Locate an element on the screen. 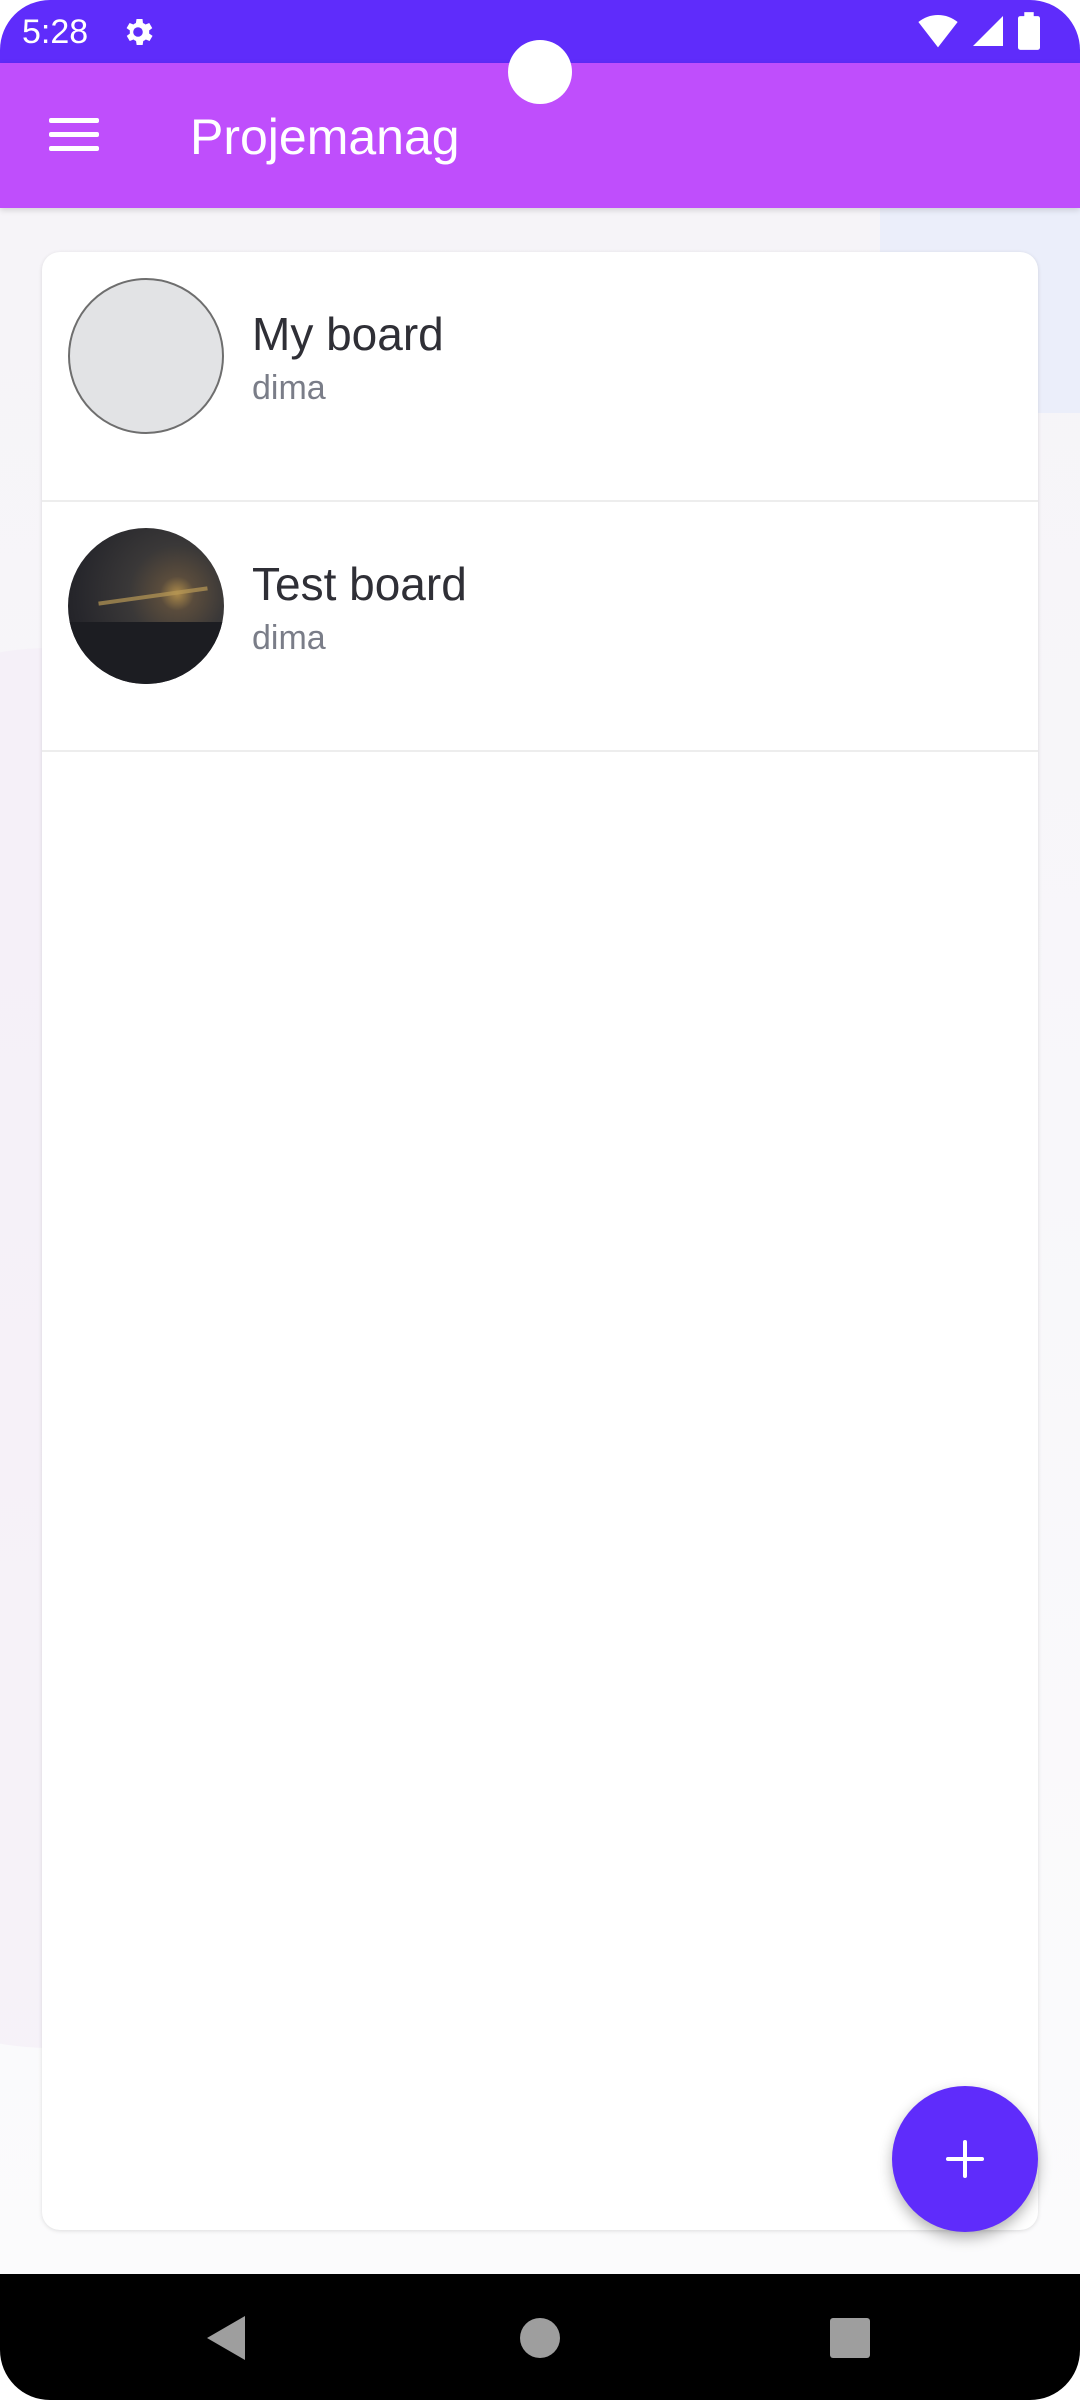 The image size is (1080, 2400). list-item: My board dima is located at coordinates (540, 377).